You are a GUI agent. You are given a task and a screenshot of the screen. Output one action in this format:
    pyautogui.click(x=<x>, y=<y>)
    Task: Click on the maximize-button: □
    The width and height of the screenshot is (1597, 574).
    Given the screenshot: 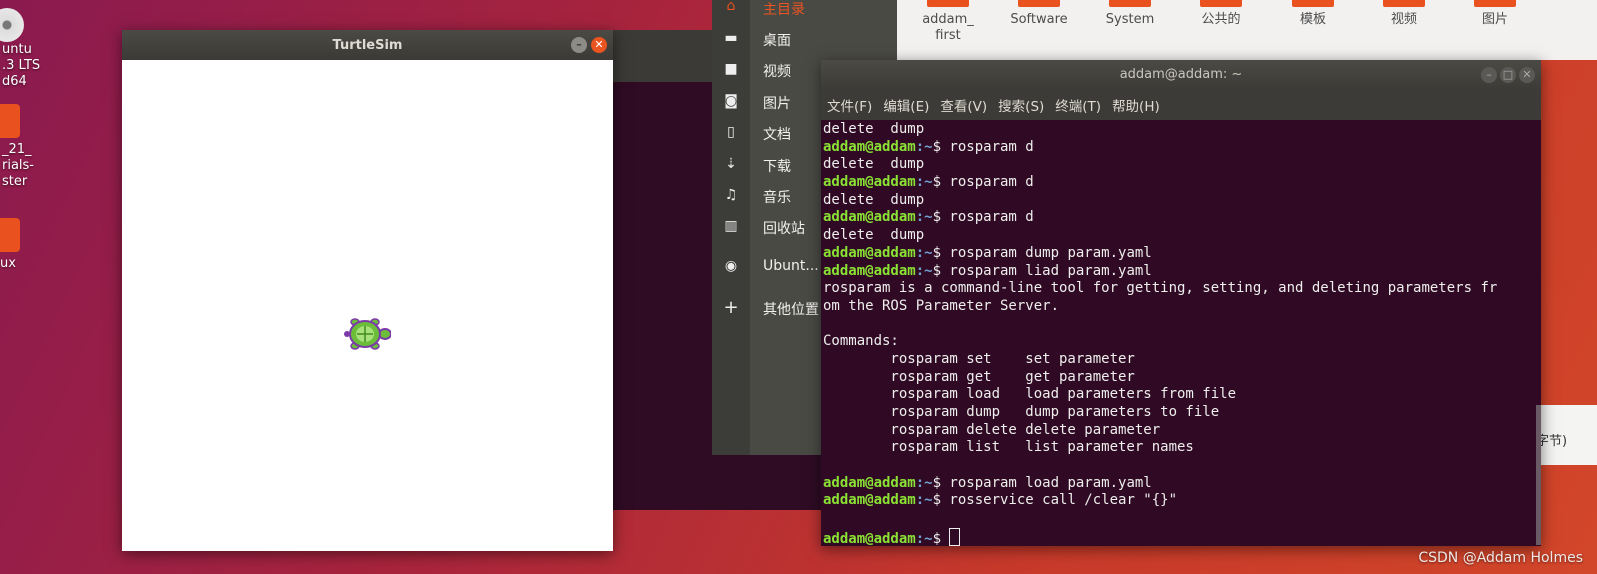 What is the action you would take?
    pyautogui.click(x=1508, y=75)
    